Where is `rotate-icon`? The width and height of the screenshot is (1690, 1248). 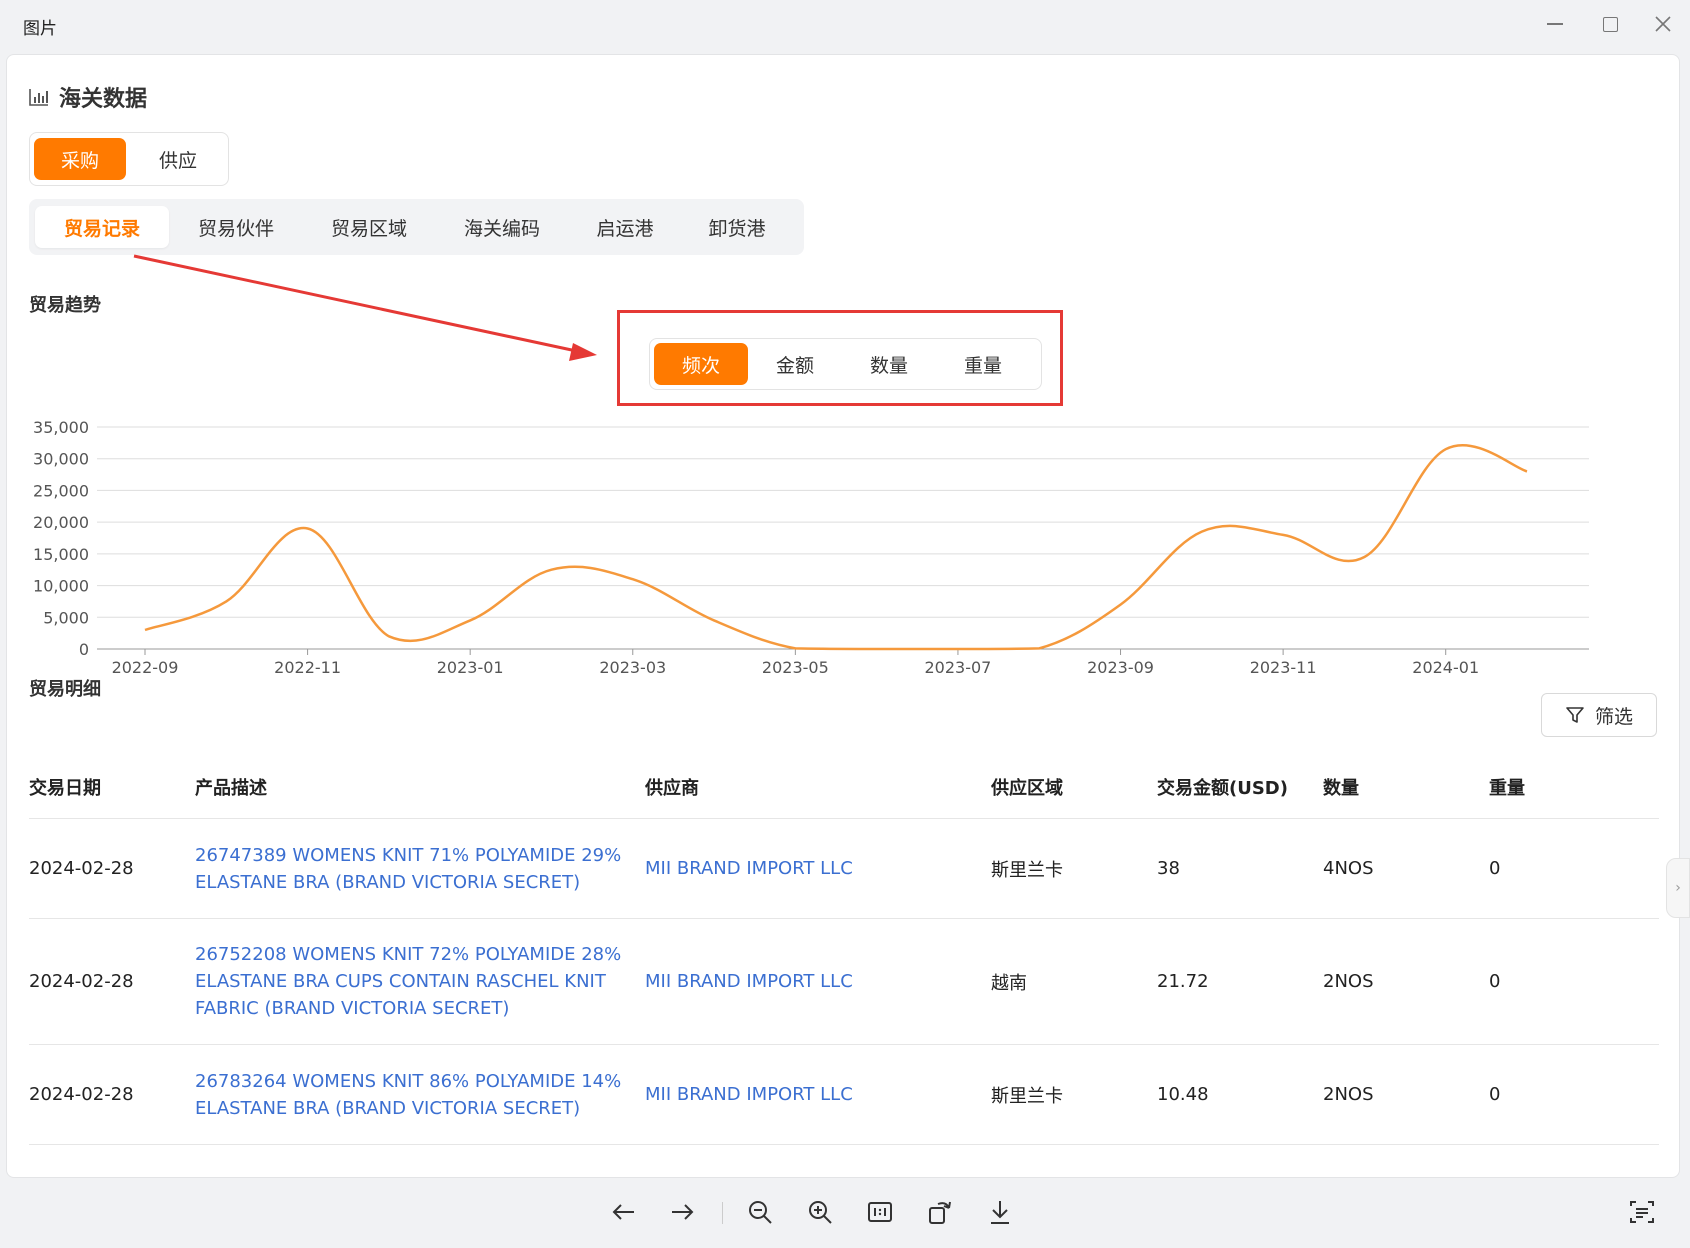 rotate-icon is located at coordinates (940, 1212).